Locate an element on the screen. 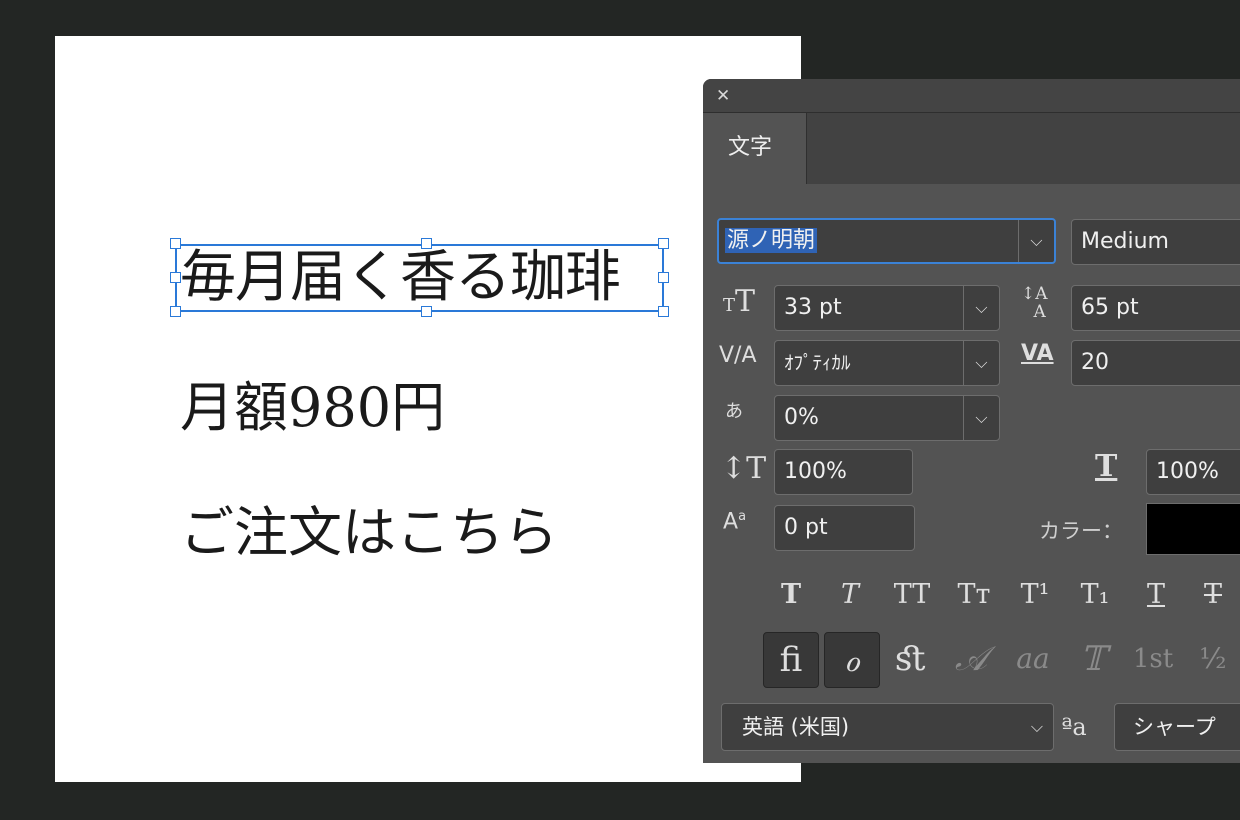  bbox-handle-ml is located at coordinates (175, 277).